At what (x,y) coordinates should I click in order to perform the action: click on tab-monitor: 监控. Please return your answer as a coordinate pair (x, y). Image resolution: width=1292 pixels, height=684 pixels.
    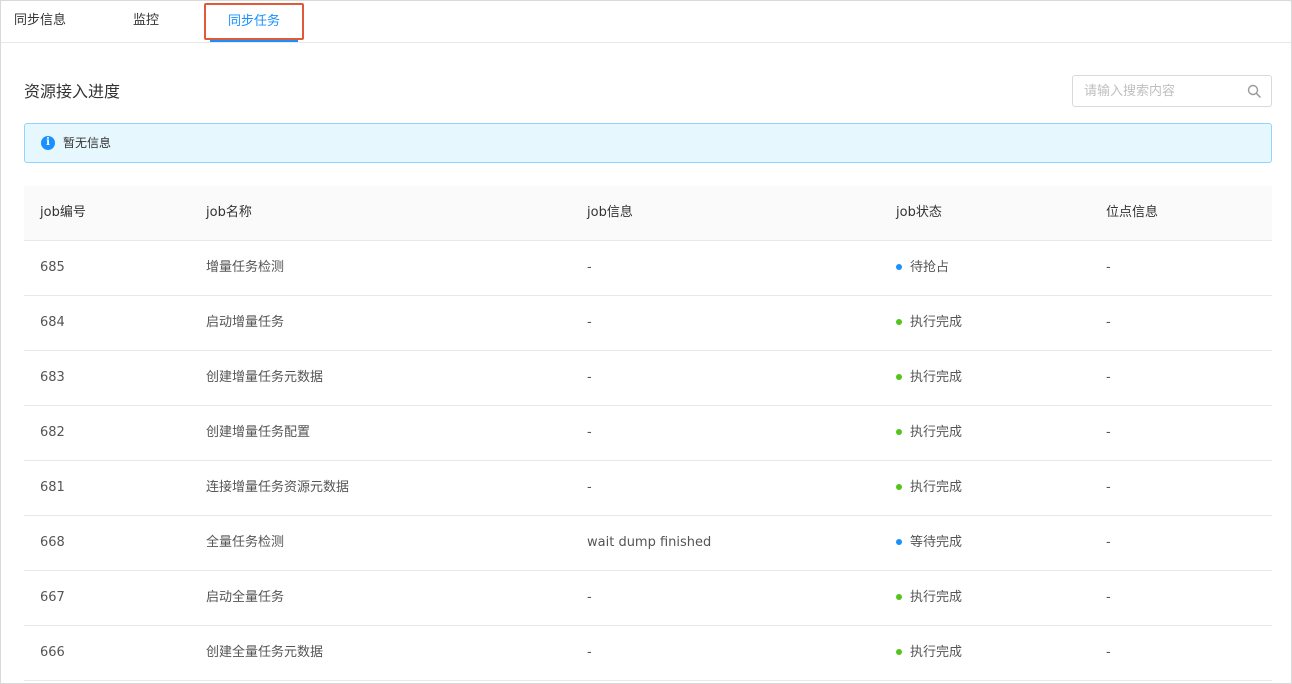
    Looking at the image, I should click on (146, 21).